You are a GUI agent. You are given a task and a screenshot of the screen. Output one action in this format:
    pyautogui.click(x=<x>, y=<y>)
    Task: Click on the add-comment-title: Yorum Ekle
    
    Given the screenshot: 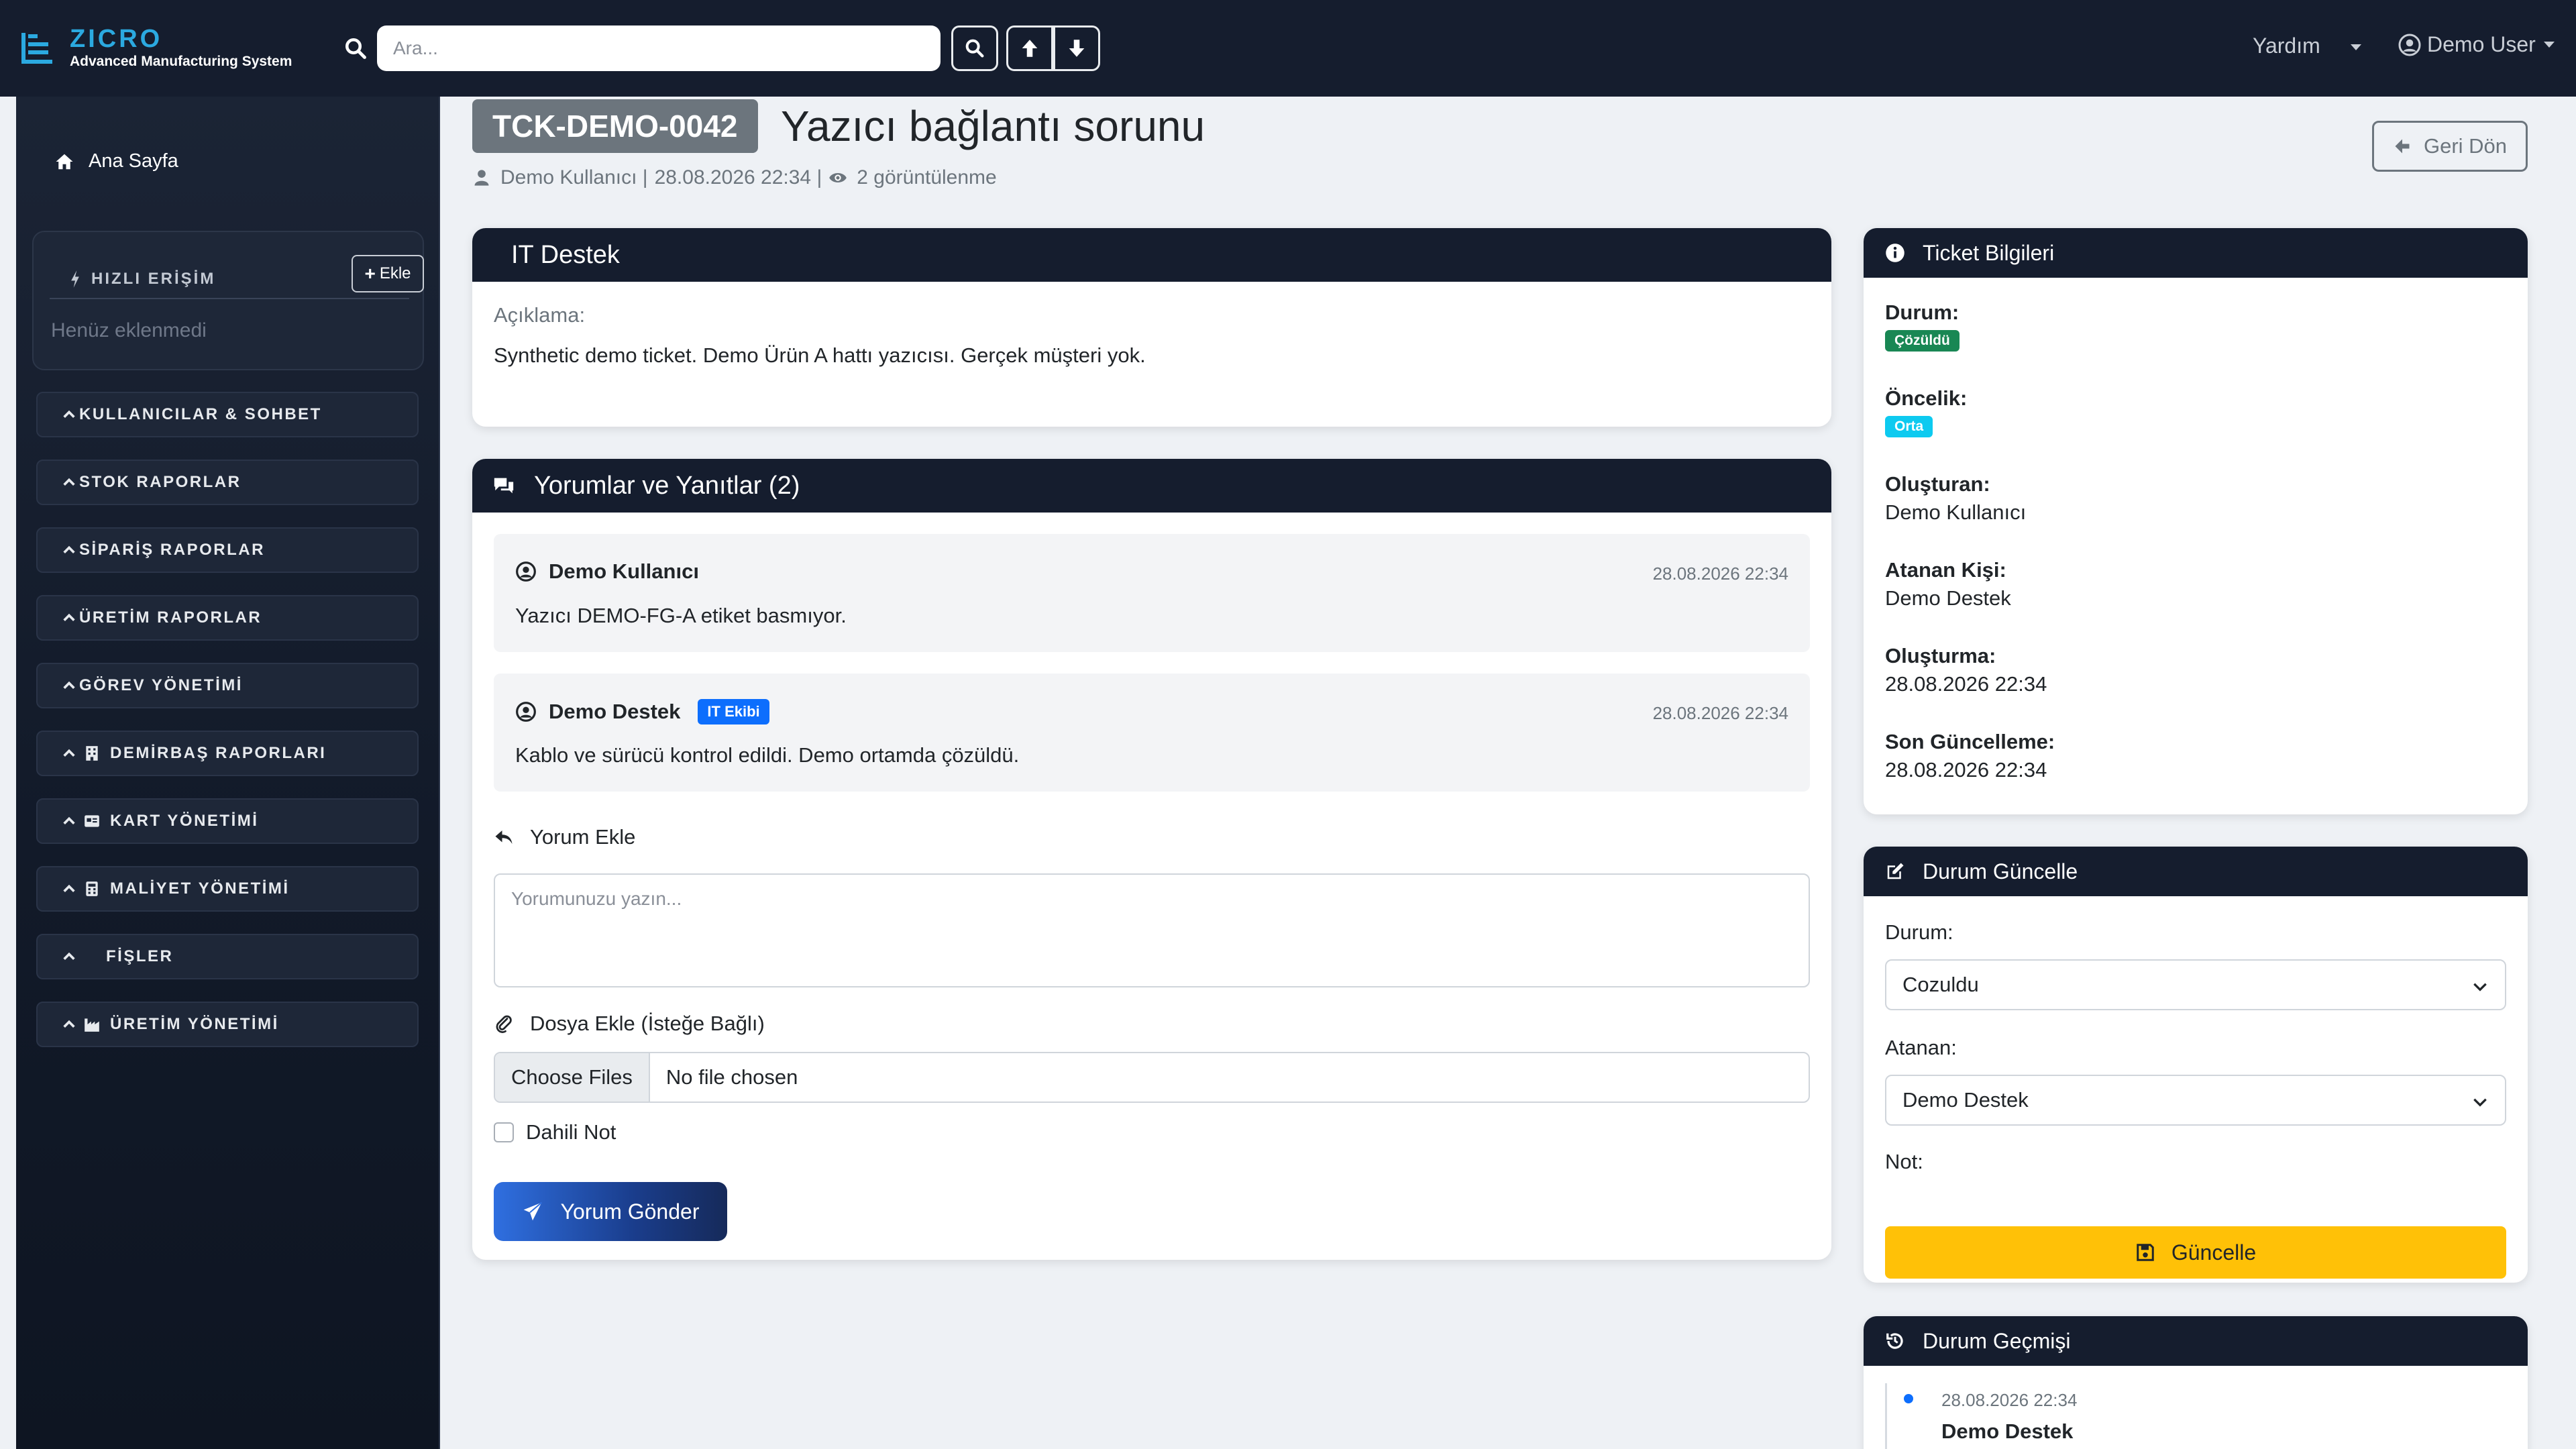 What is the action you would take?
    pyautogui.click(x=564, y=837)
    